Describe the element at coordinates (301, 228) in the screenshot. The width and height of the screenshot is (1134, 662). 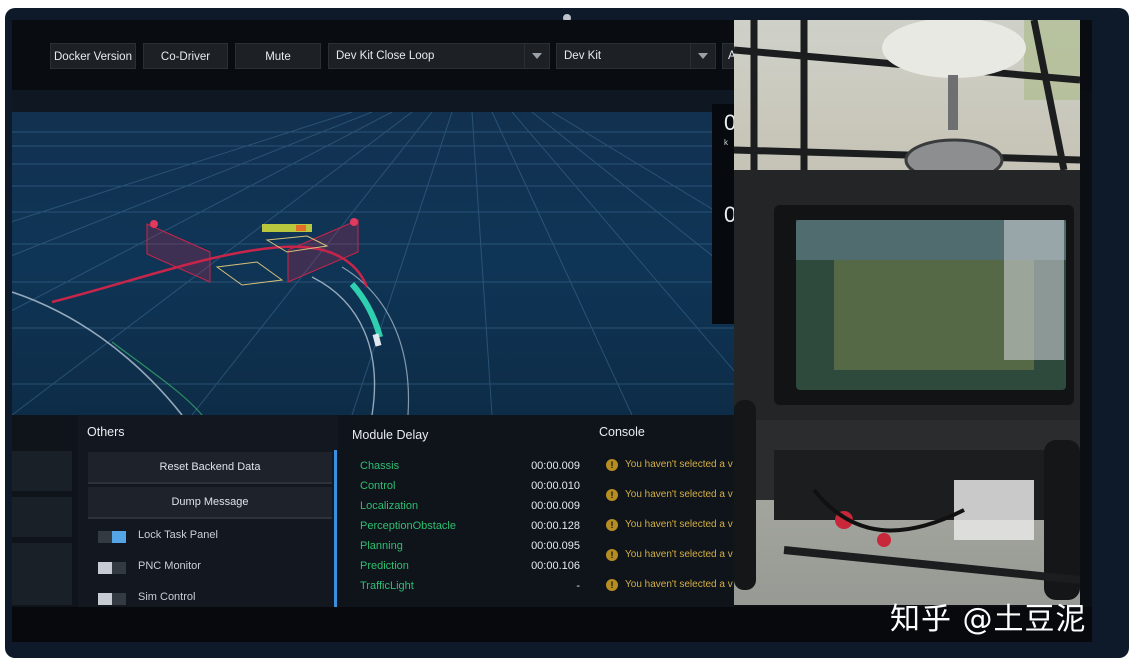
I see `obstacle-label-tag` at that location.